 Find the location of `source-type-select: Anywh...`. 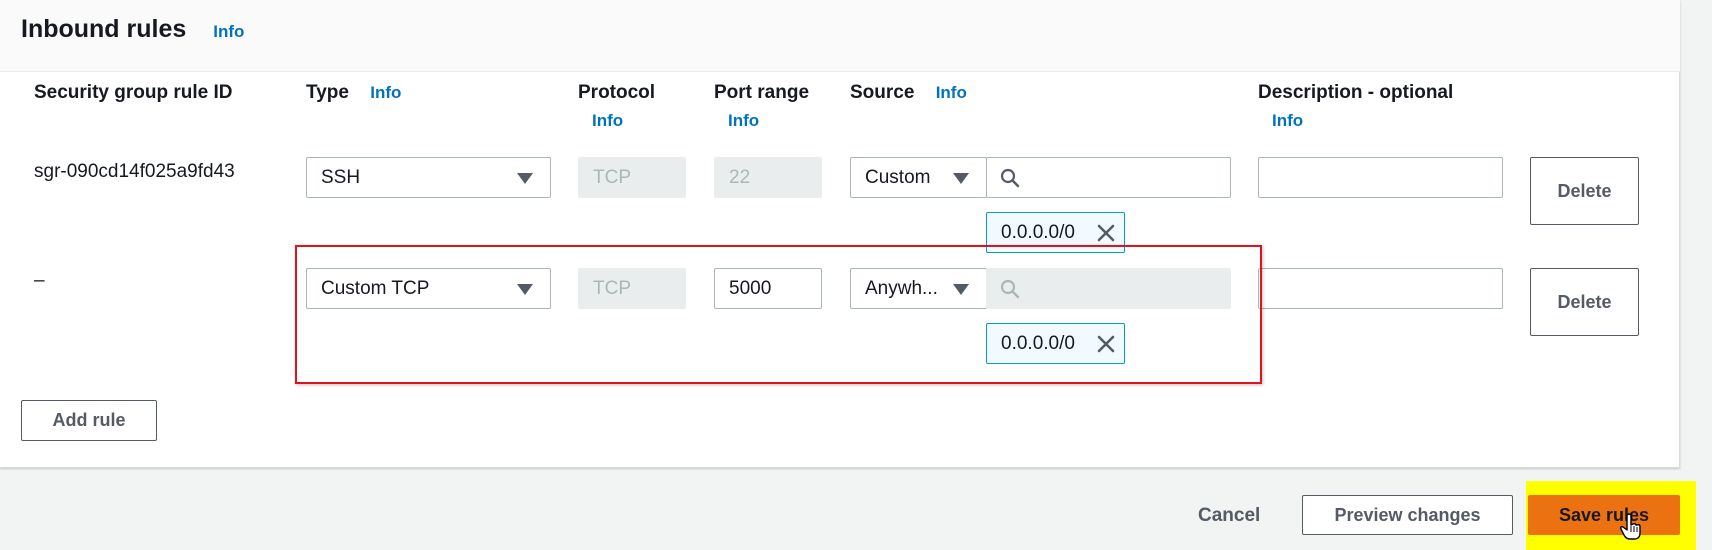

source-type-select: Anywh... is located at coordinates (918, 288).